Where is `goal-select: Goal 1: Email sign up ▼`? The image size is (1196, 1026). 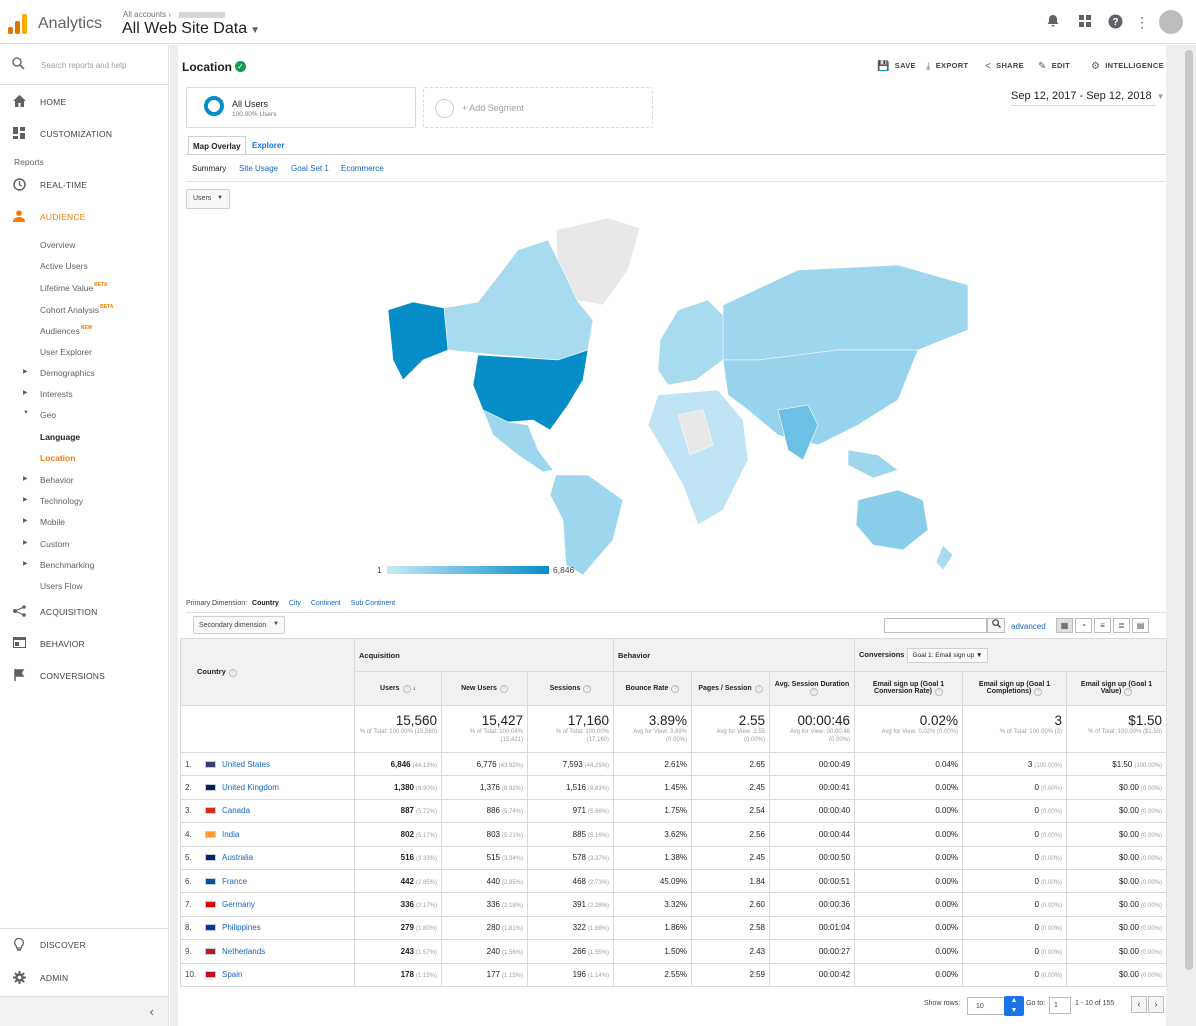 goal-select: Goal 1: Email sign up ▼ is located at coordinates (947, 655).